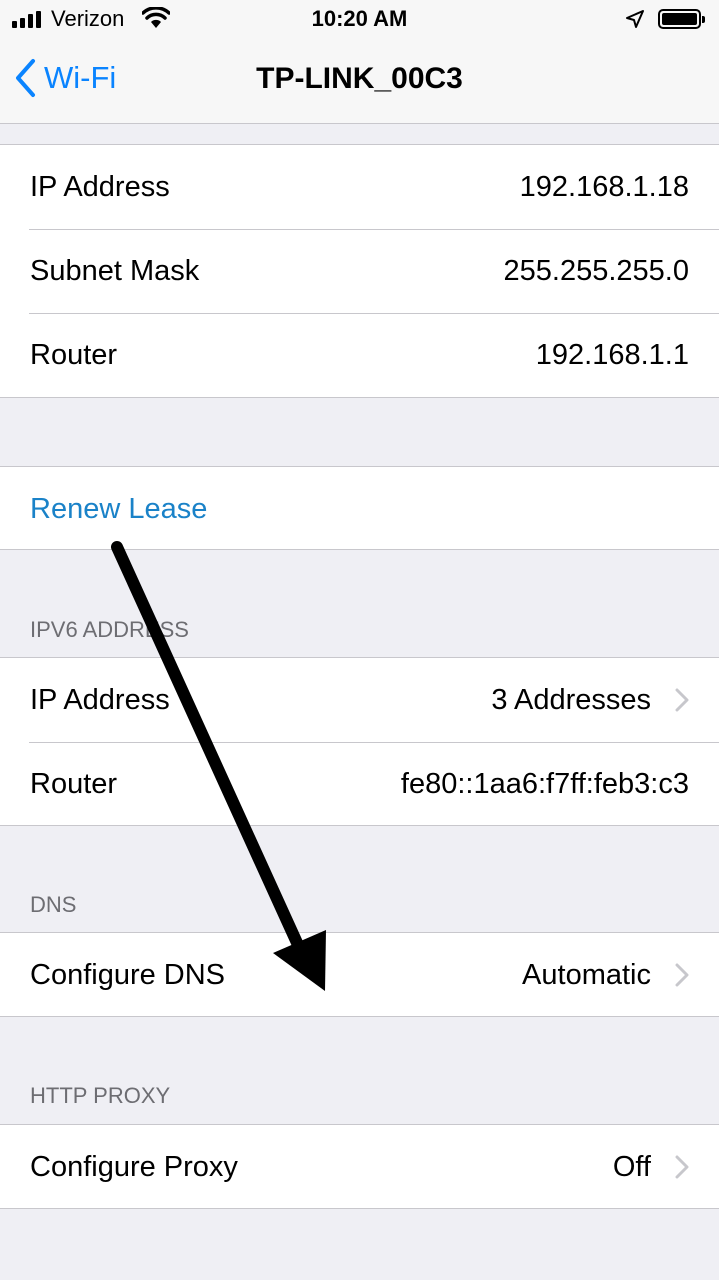 This screenshot has width=719, height=1280. What do you see at coordinates (100, 699) in the screenshot?
I see `ipv6-ip-address-label: IP Address` at bounding box center [100, 699].